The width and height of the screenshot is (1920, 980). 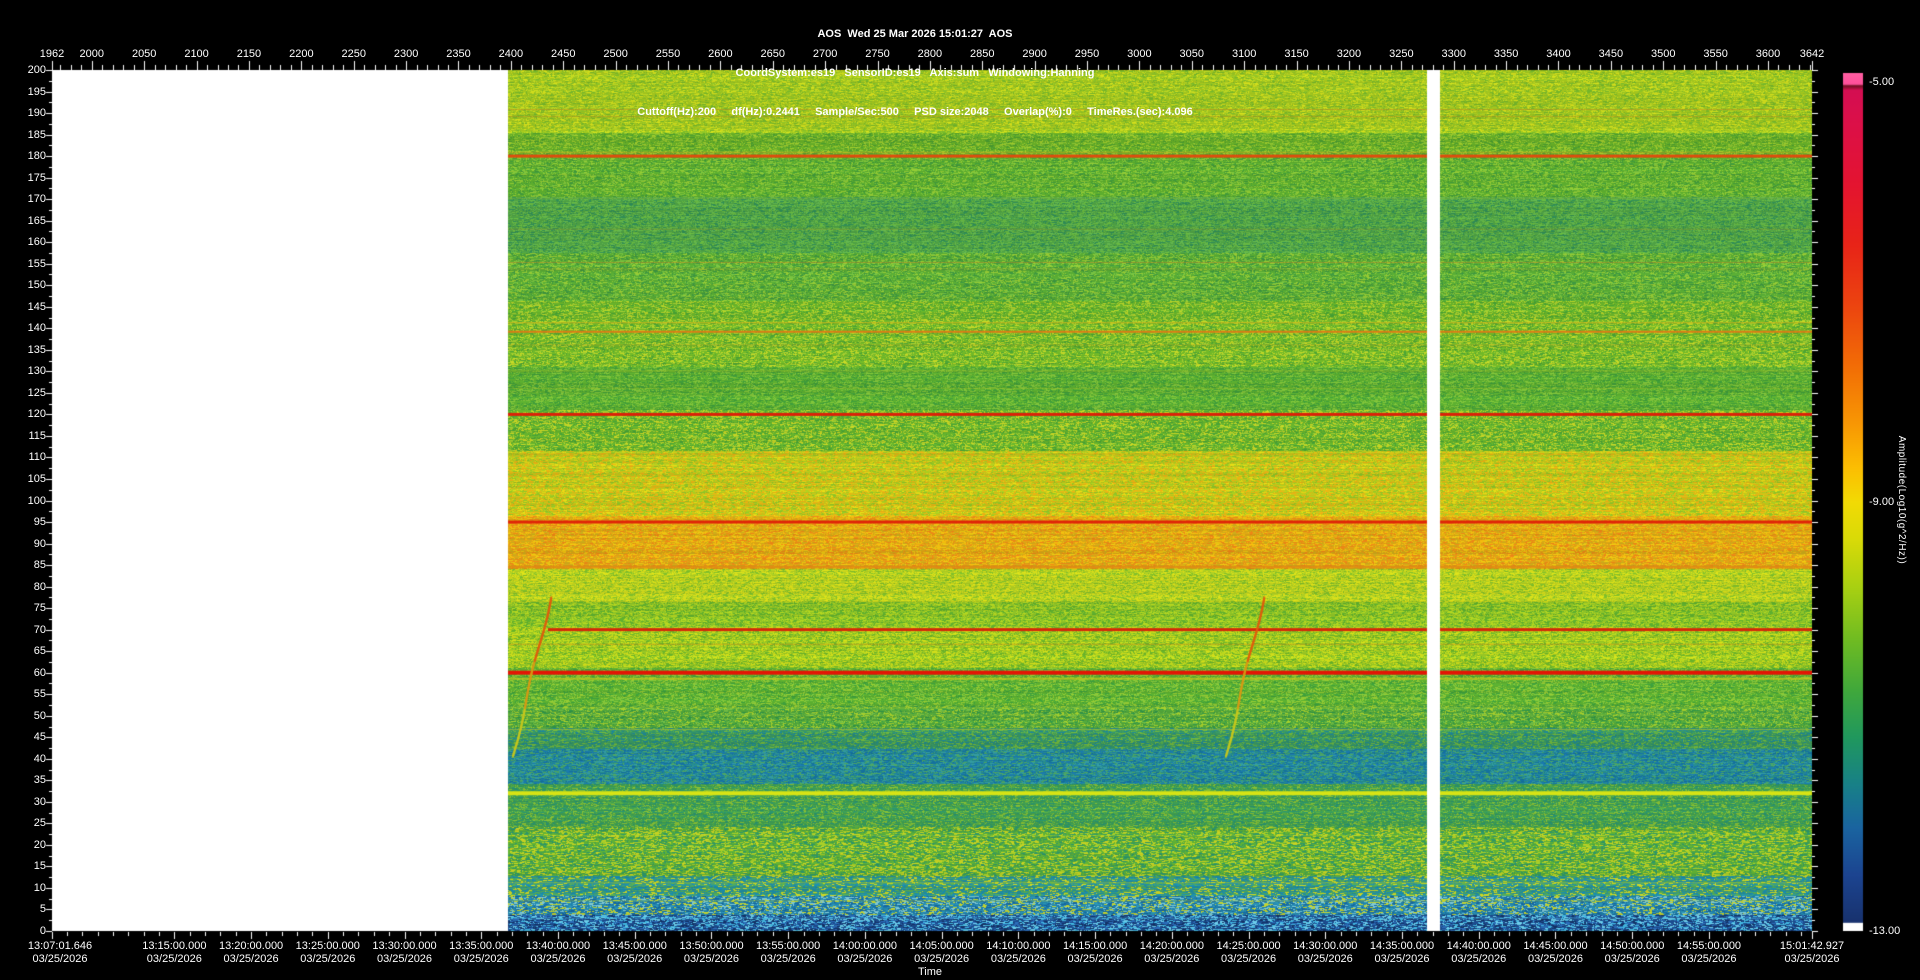 I want to click on left-axis-tick-label: 135, so click(x=36, y=349).